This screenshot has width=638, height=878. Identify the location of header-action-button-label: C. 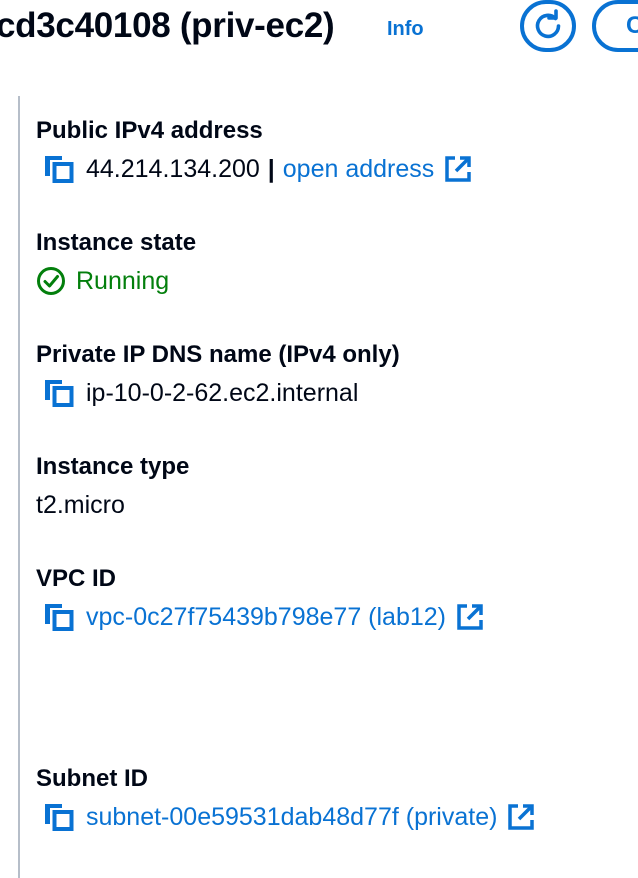
(632, 25).